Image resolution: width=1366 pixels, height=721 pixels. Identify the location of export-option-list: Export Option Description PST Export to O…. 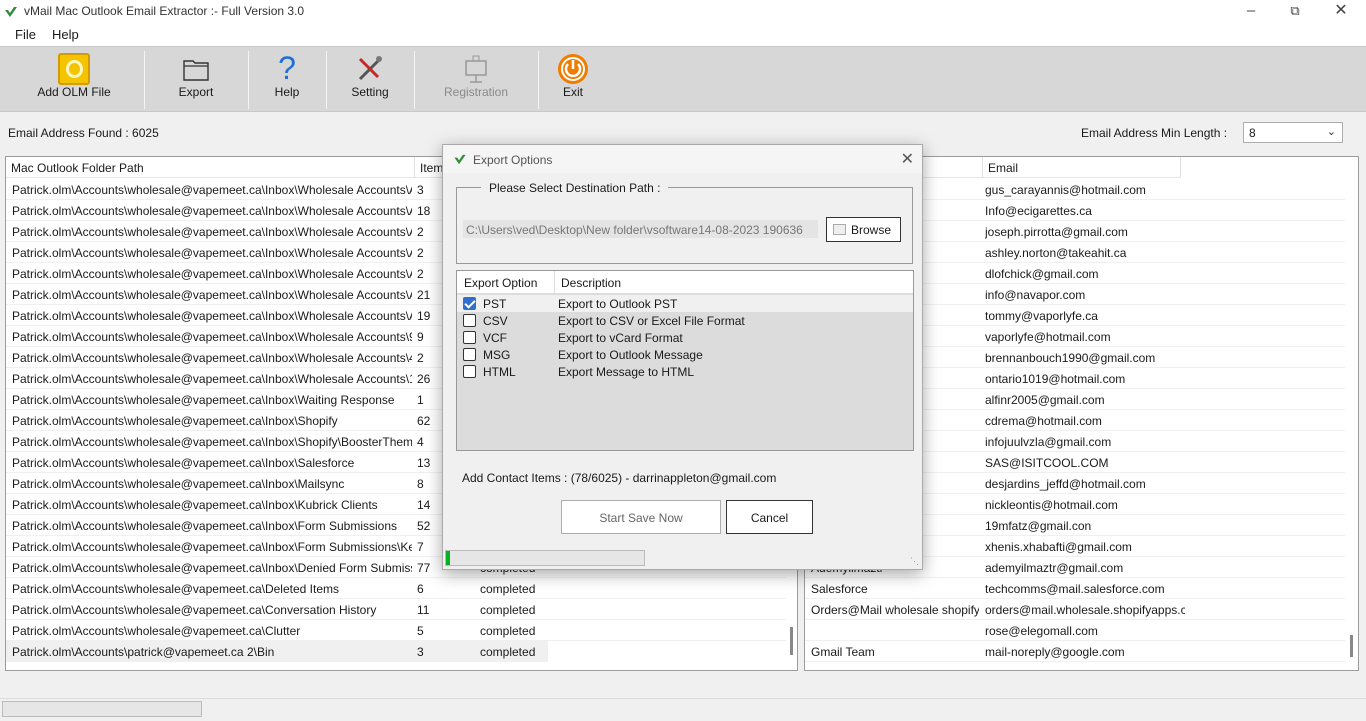
(685, 360).